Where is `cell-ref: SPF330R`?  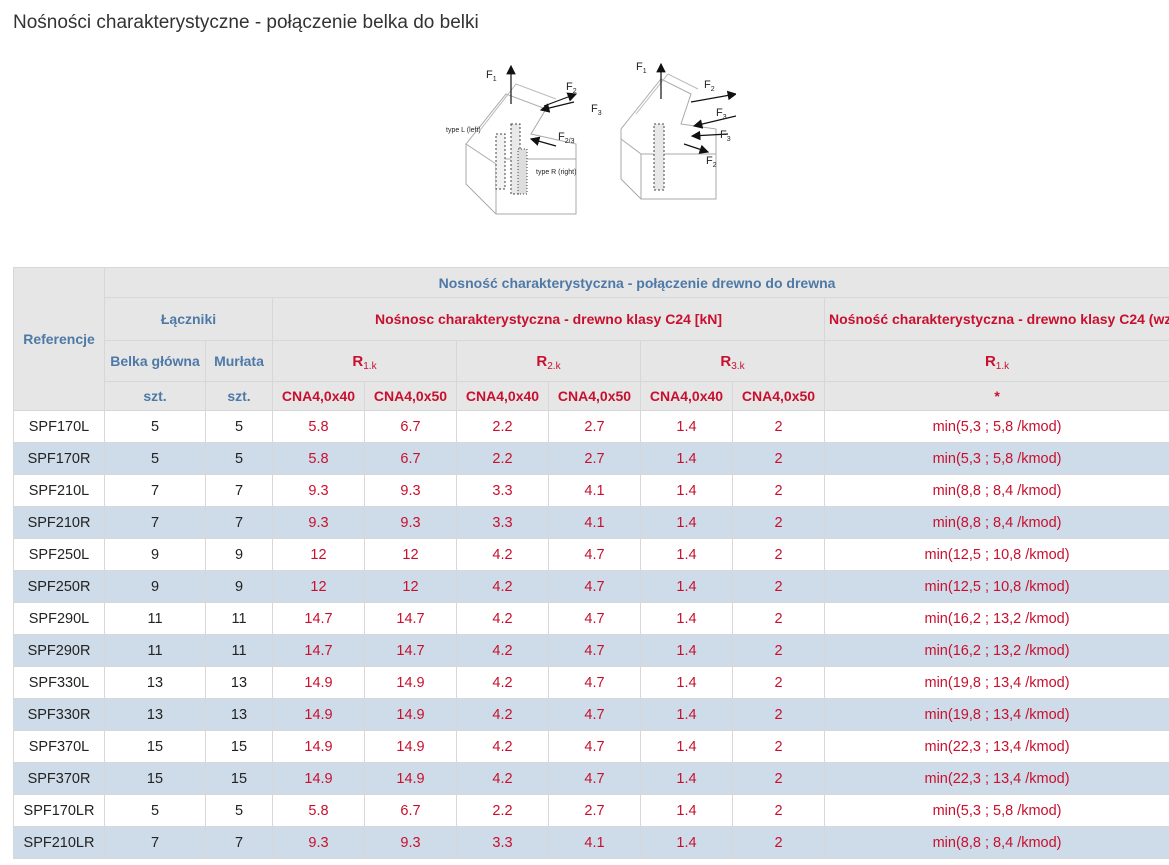
cell-ref: SPF330R is located at coordinates (59, 714).